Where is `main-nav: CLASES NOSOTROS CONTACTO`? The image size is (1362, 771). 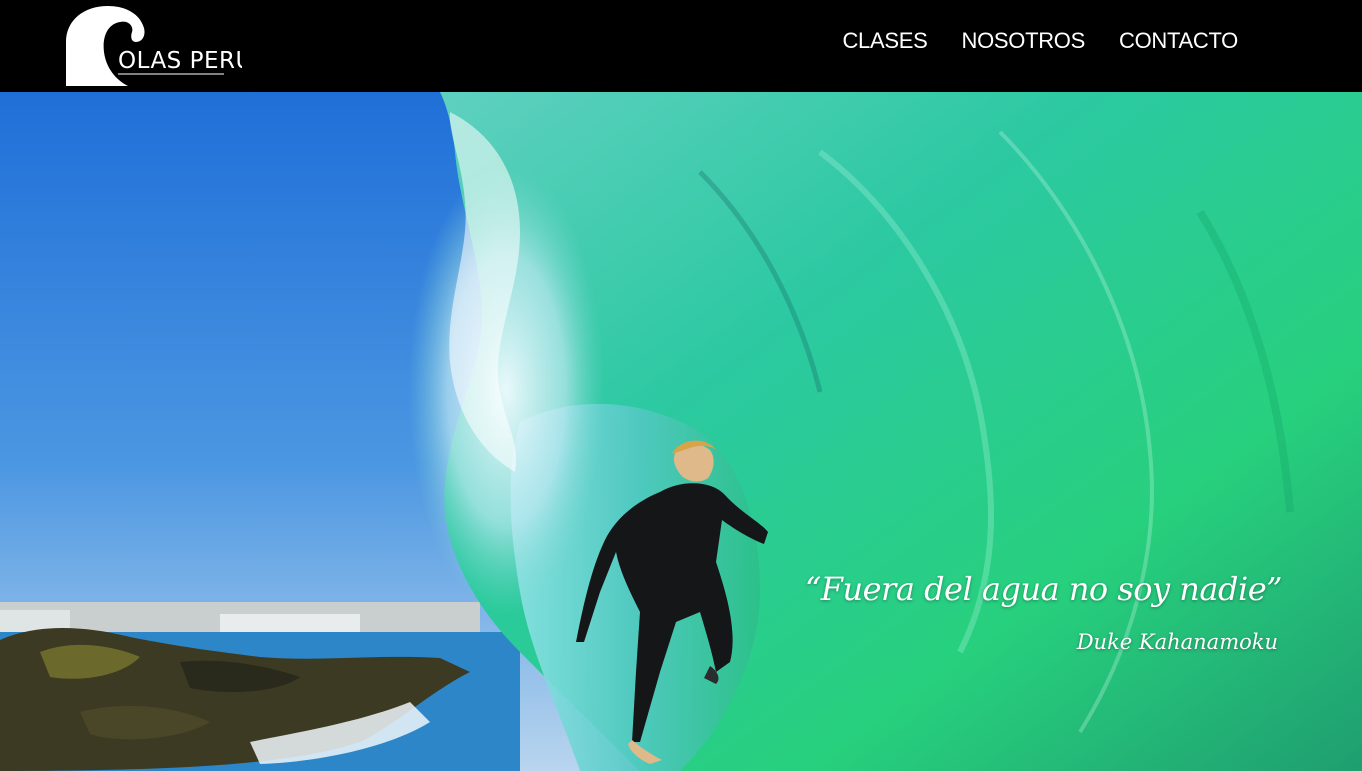
main-nav: CLASES NOSOTROS CONTACTO is located at coordinates (1040, 41).